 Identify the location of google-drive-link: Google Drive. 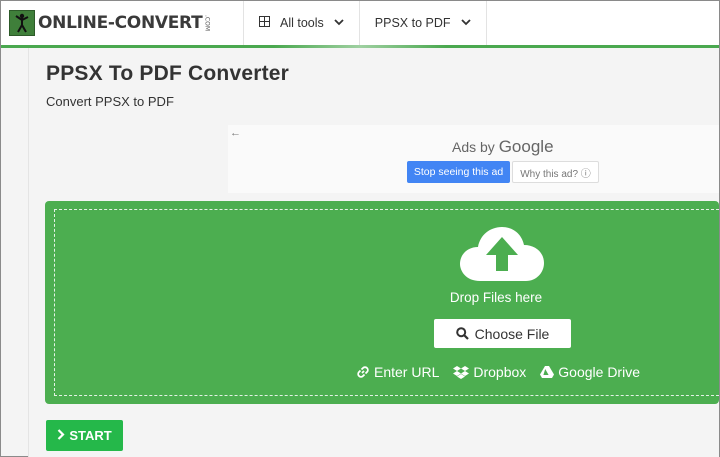
(590, 372).